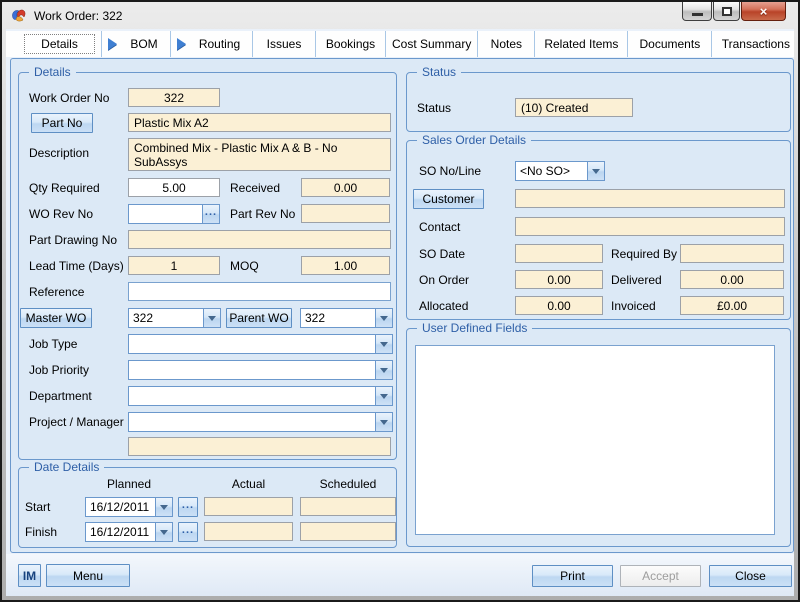 The width and height of the screenshot is (800, 602). Describe the element at coordinates (165, 214) in the screenshot. I see `wo-rev-no-value` at that location.